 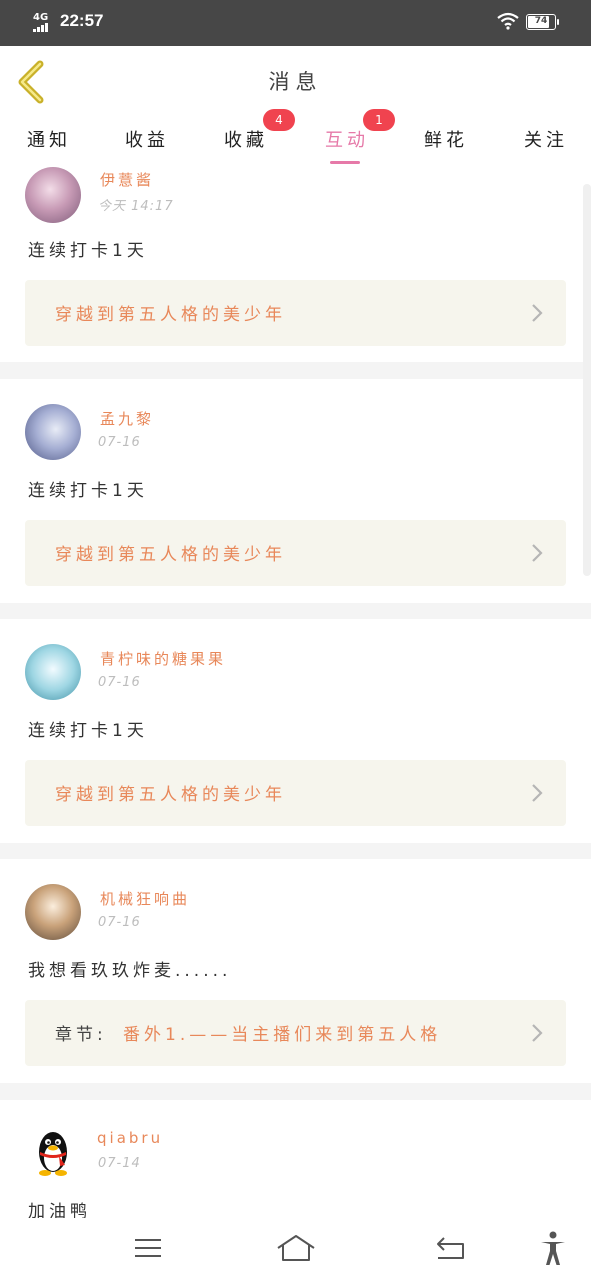 I want to click on back-icon, so click(x=450, y=1248).